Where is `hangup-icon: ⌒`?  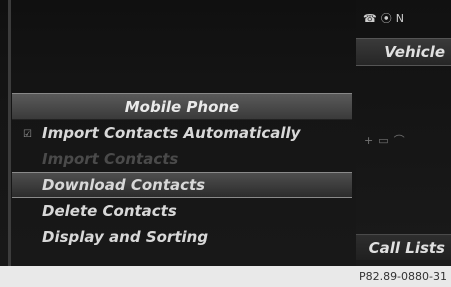
hangup-icon: ⌒ is located at coordinates (399, 140).